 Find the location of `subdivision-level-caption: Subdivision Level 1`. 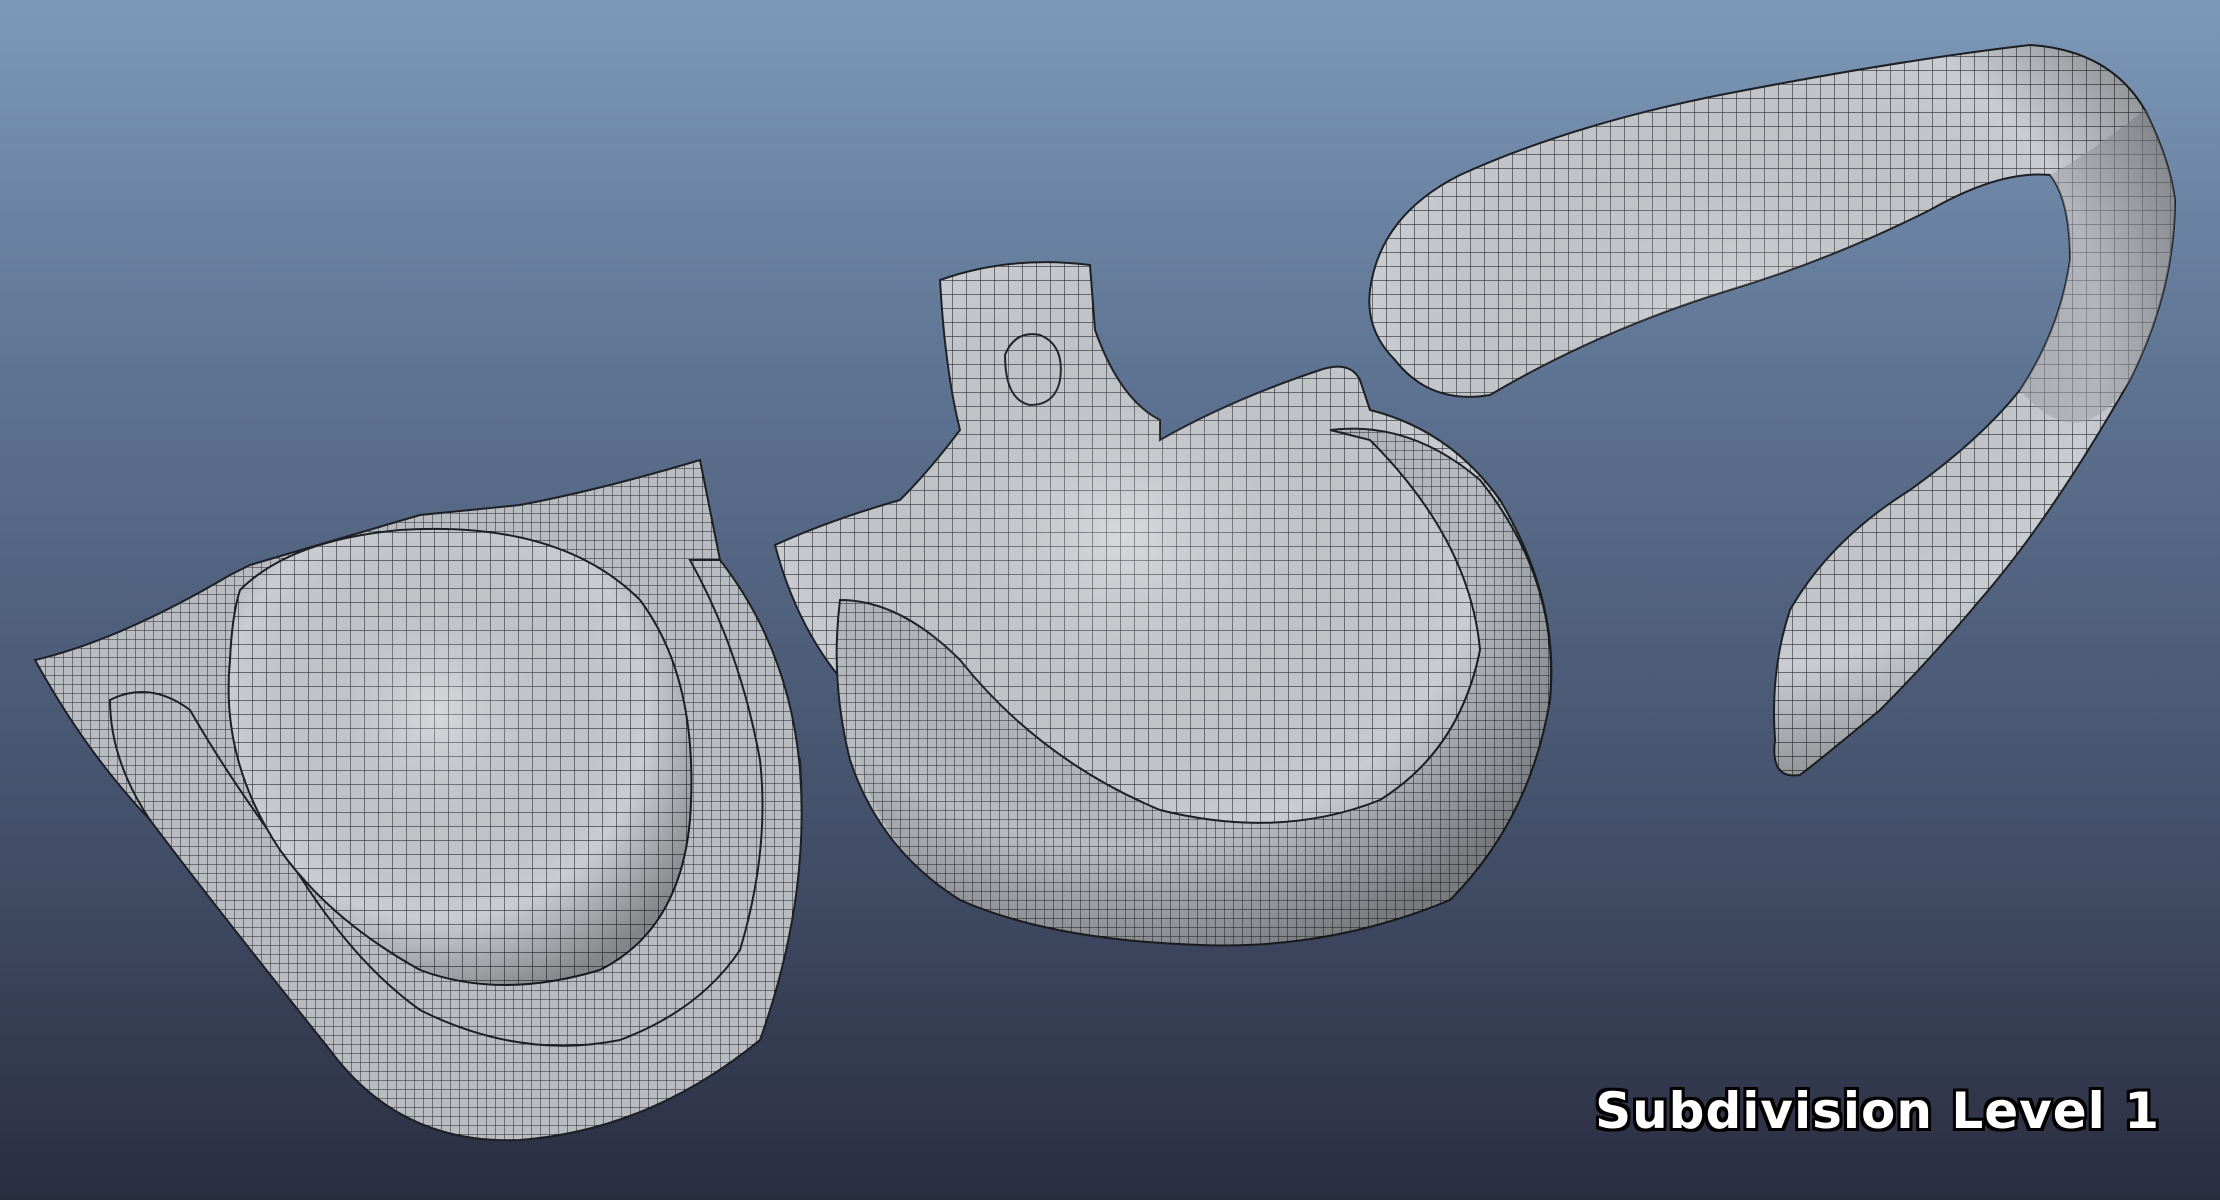

subdivision-level-caption: Subdivision Level 1 is located at coordinates (1877, 1111).